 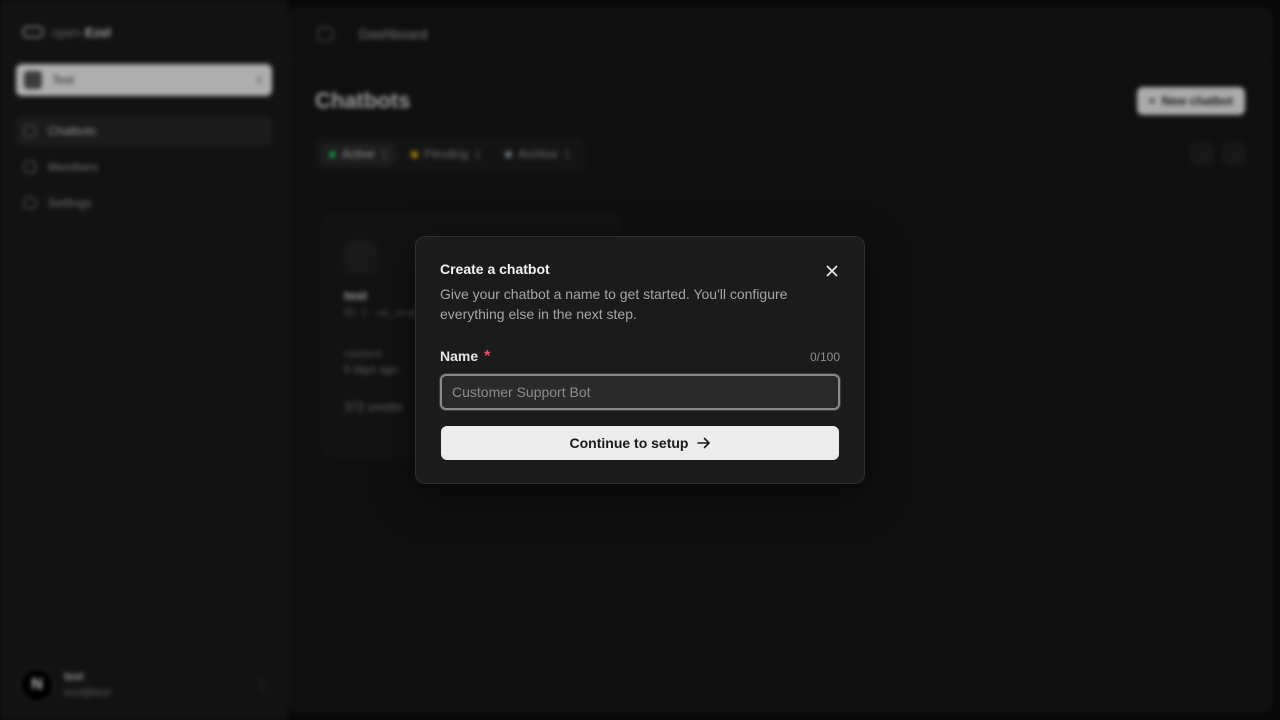 I want to click on close-icon, so click(x=832, y=271).